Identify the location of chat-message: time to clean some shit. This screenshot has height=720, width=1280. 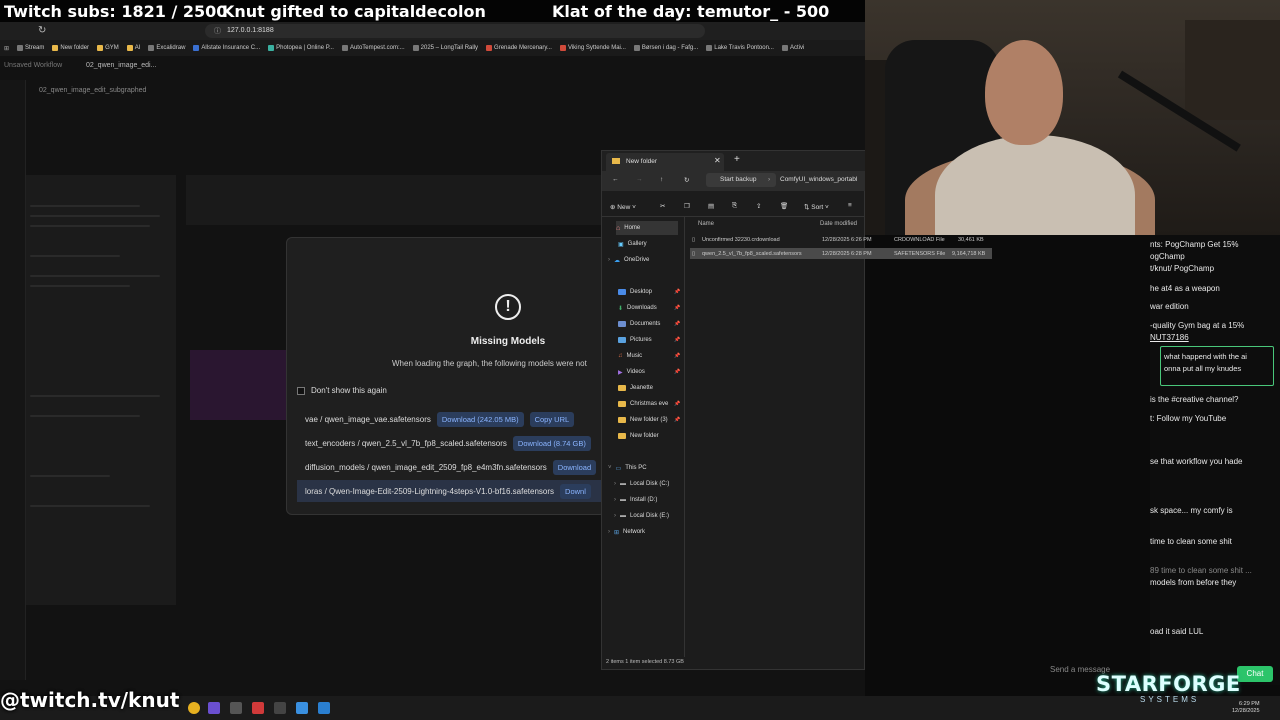
(1191, 541).